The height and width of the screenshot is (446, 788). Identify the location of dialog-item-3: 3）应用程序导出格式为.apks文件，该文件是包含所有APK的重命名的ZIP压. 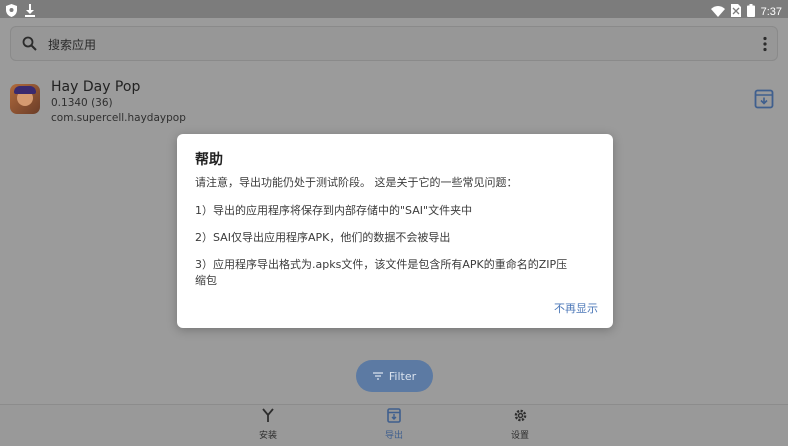
(381, 264).